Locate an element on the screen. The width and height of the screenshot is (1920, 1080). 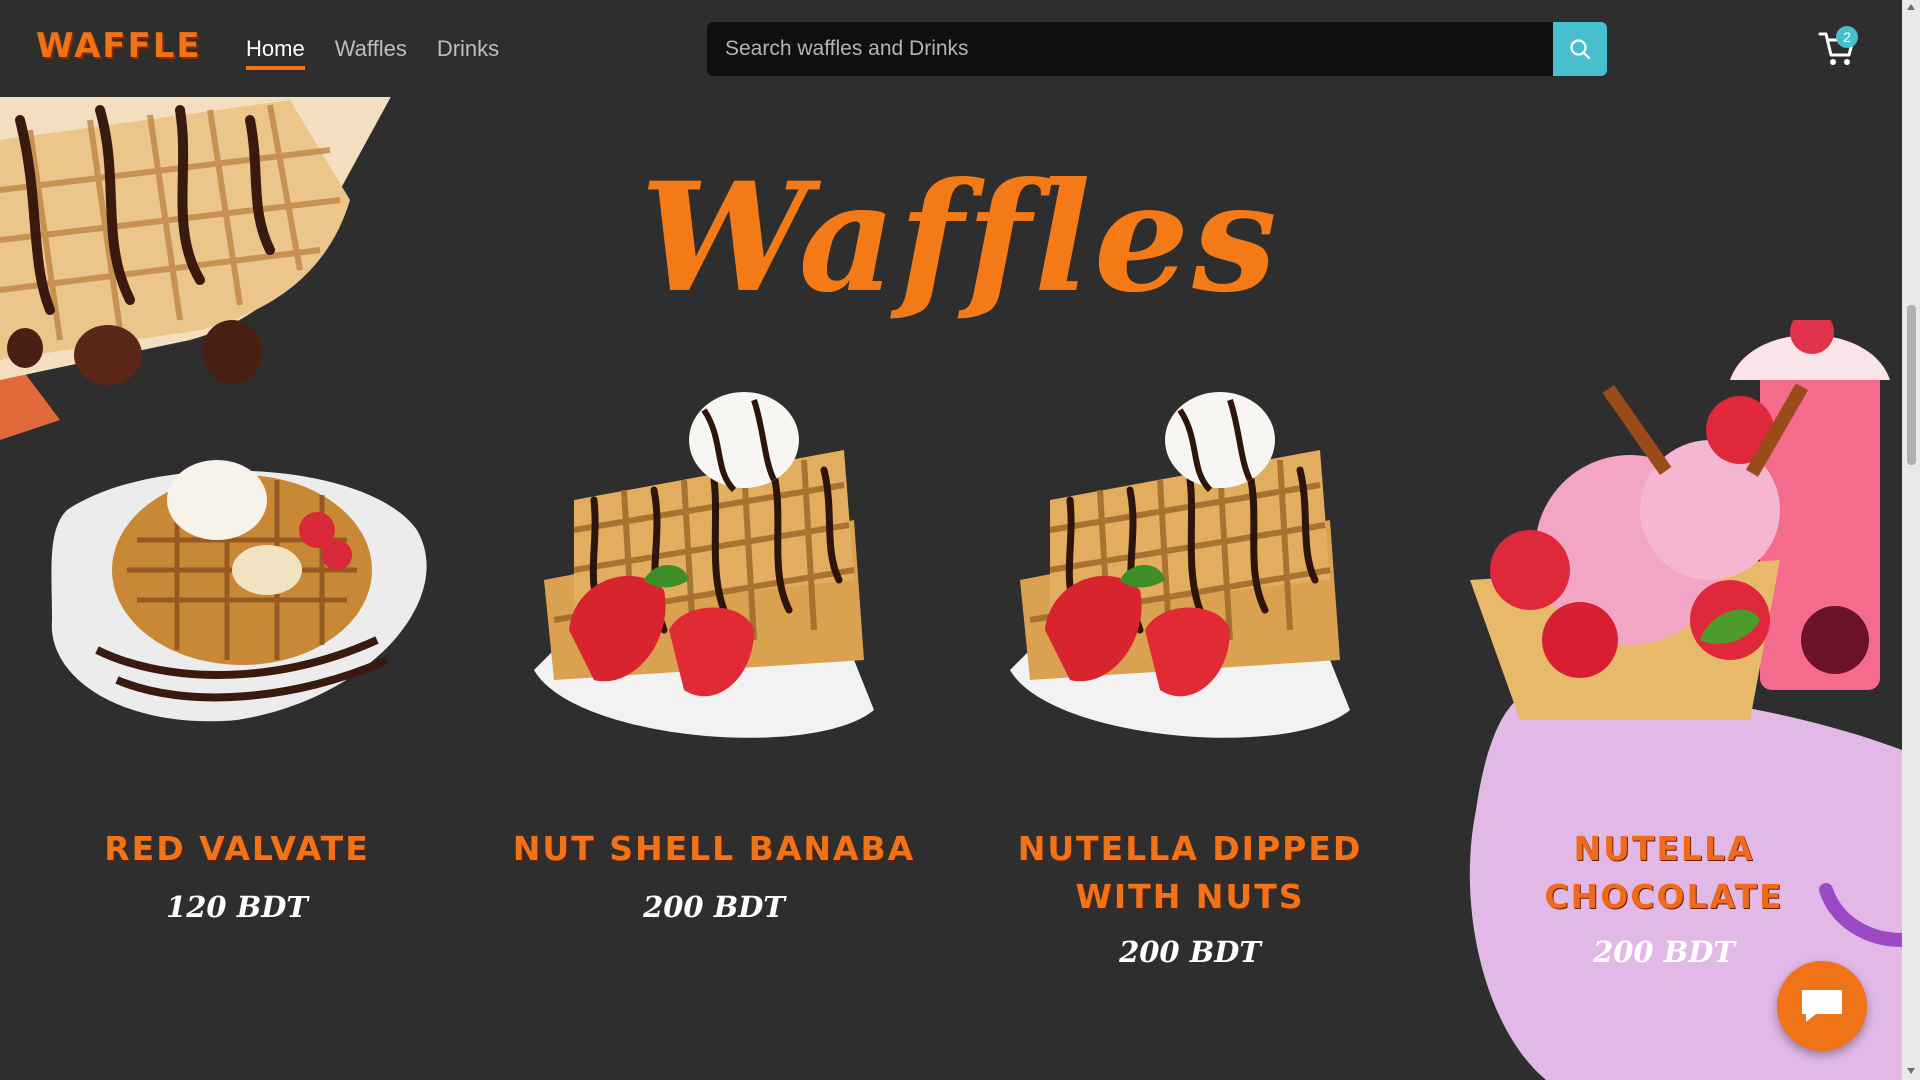
page-scrollbar is located at coordinates (1911, 540).